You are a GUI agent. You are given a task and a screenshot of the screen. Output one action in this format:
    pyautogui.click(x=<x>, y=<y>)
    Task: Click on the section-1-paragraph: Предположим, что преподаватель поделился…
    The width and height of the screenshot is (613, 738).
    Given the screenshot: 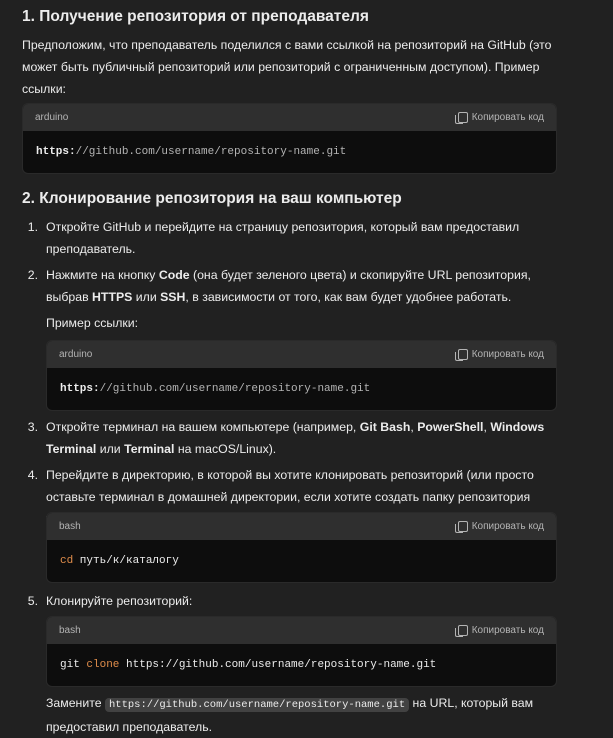 What is the action you would take?
    pyautogui.click(x=287, y=67)
    